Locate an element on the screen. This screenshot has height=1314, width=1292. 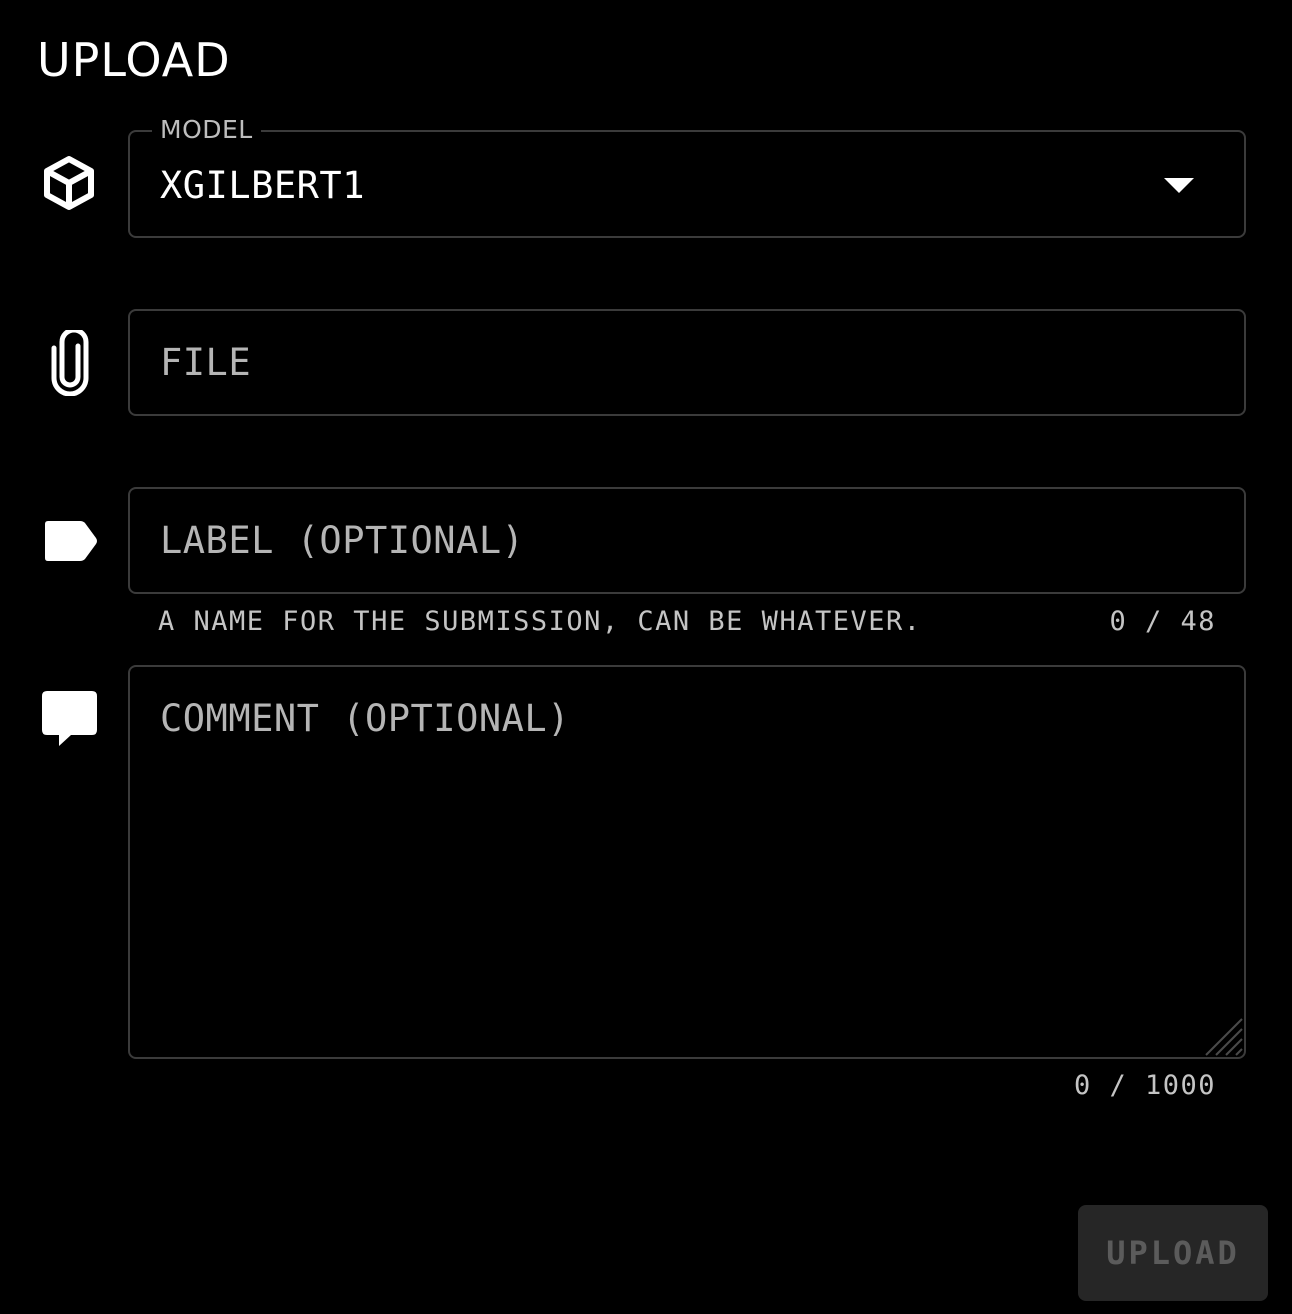
label-char-counter: 0 / 48 is located at coordinates (1162, 621).